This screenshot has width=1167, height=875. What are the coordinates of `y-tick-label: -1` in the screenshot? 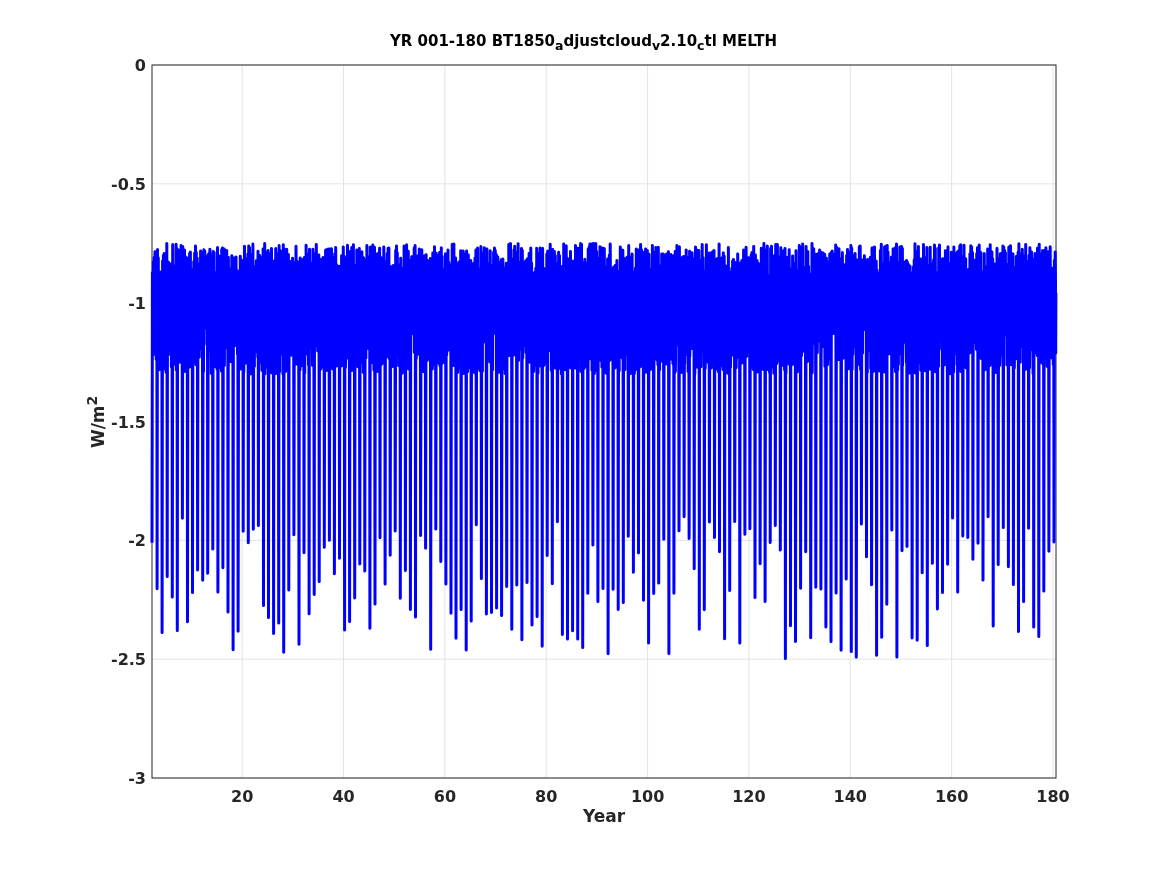 It's located at (137, 303).